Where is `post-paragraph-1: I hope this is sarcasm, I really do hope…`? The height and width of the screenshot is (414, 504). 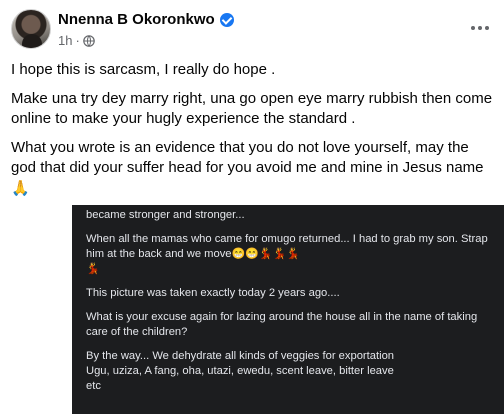
post-paragraph-1: I hope this is sarcasm, I really do hope… is located at coordinates (143, 69).